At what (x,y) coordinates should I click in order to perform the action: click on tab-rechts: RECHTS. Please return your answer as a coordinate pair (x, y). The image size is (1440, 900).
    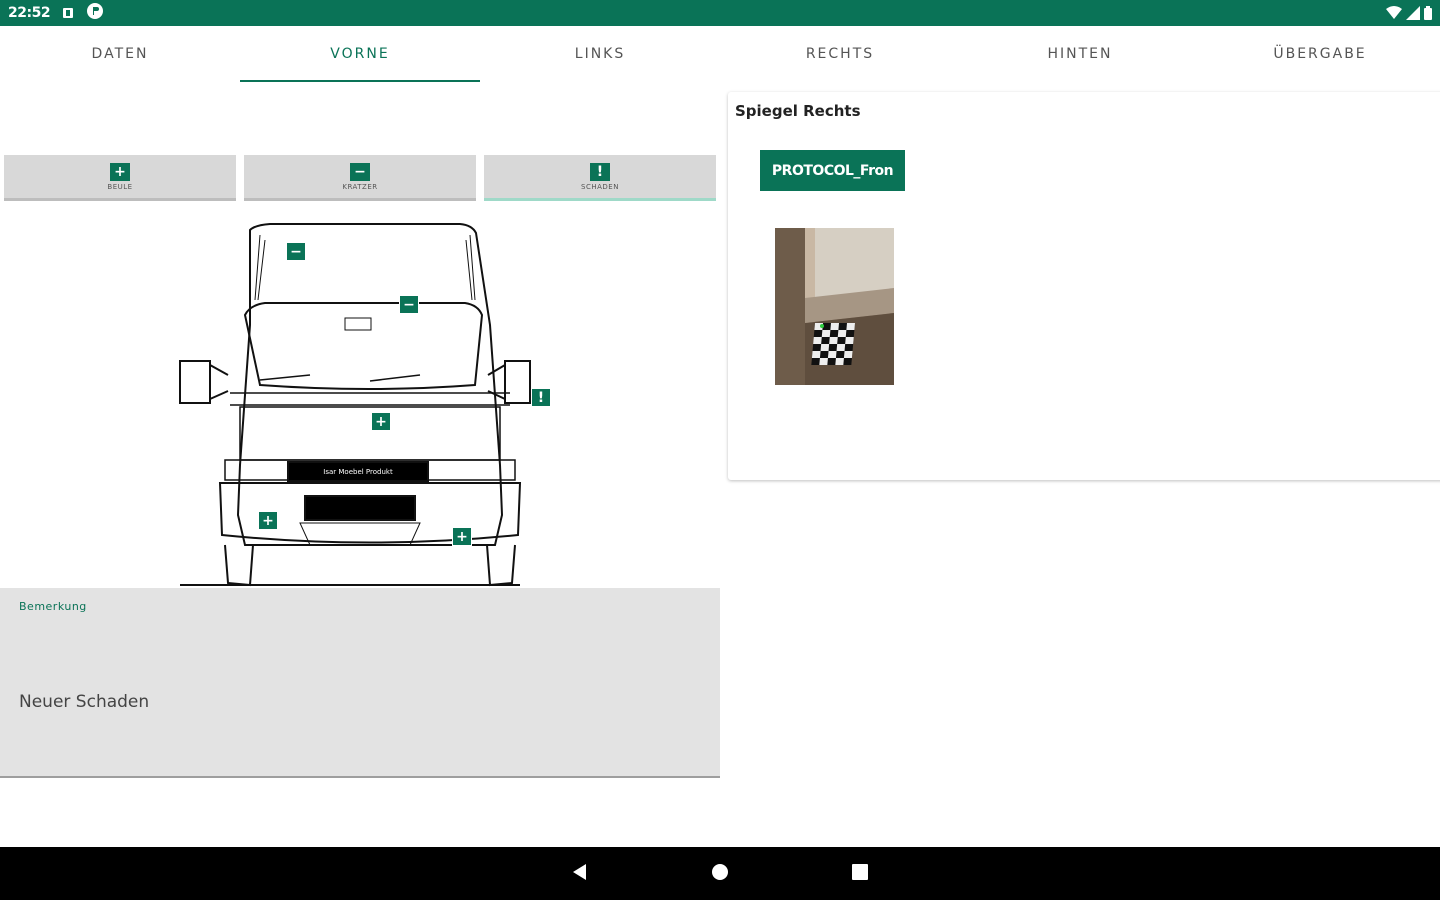
    Looking at the image, I should click on (840, 54).